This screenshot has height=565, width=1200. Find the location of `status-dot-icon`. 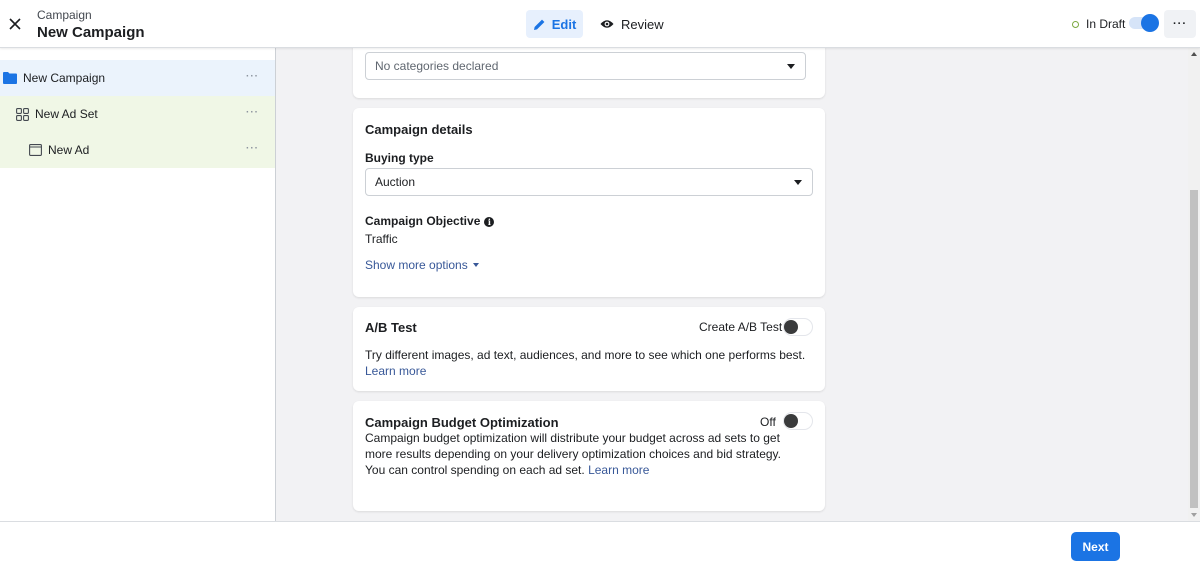

status-dot-icon is located at coordinates (1075, 24).